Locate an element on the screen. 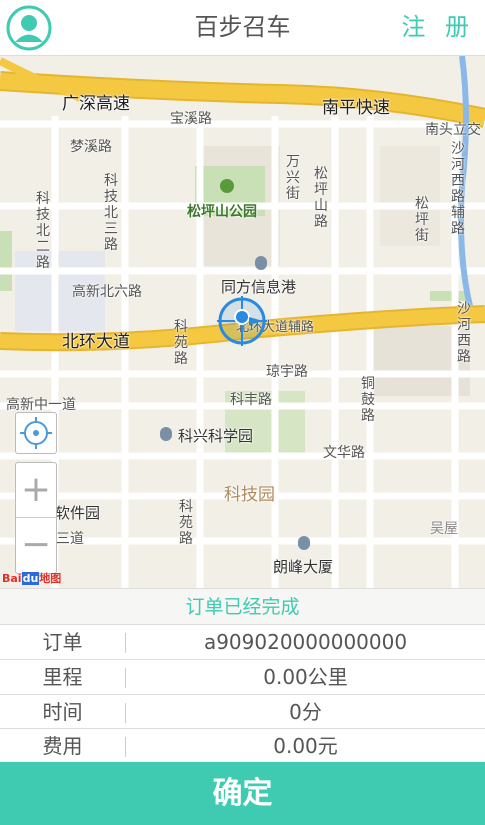  time-label: 时间 is located at coordinates (62, 712).